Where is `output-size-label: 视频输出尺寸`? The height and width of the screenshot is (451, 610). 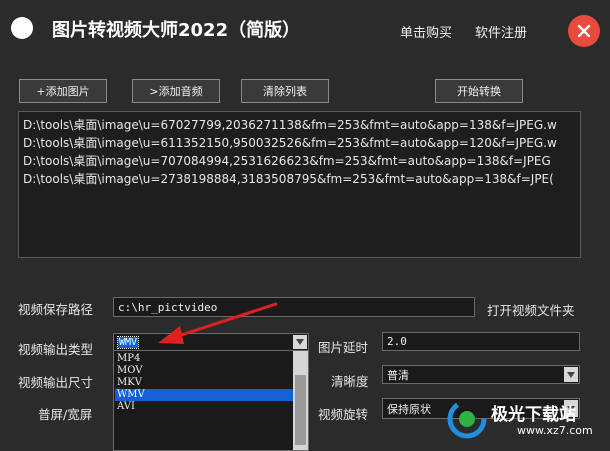
output-size-label: 视频输出尺寸 is located at coordinates (56, 382).